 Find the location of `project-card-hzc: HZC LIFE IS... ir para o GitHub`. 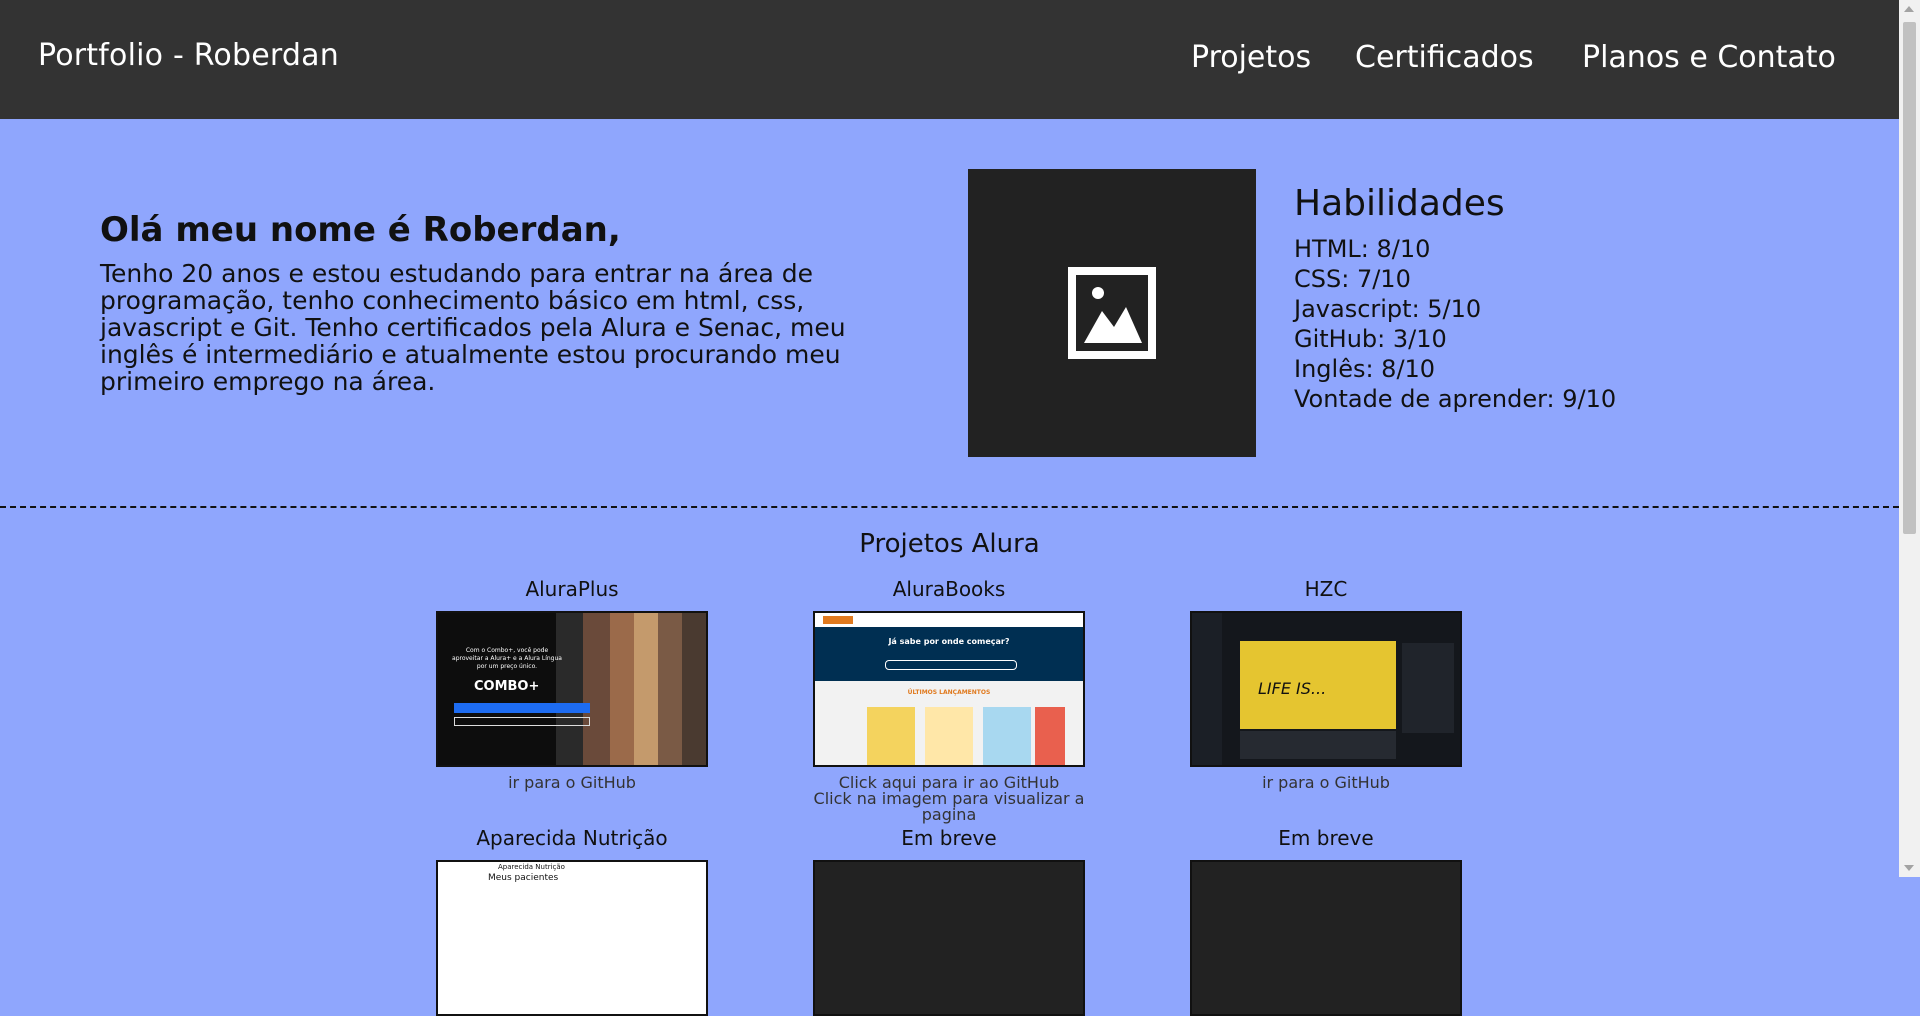

project-card-hzc: HZC LIFE IS... ir para o GitHub is located at coordinates (1326, 684).